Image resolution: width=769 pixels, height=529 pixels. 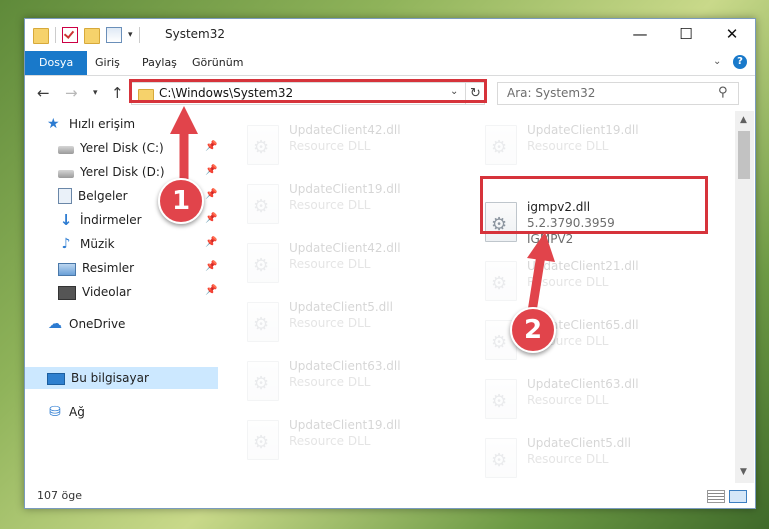 I want to click on help-icon: ?, so click(x=740, y=62).